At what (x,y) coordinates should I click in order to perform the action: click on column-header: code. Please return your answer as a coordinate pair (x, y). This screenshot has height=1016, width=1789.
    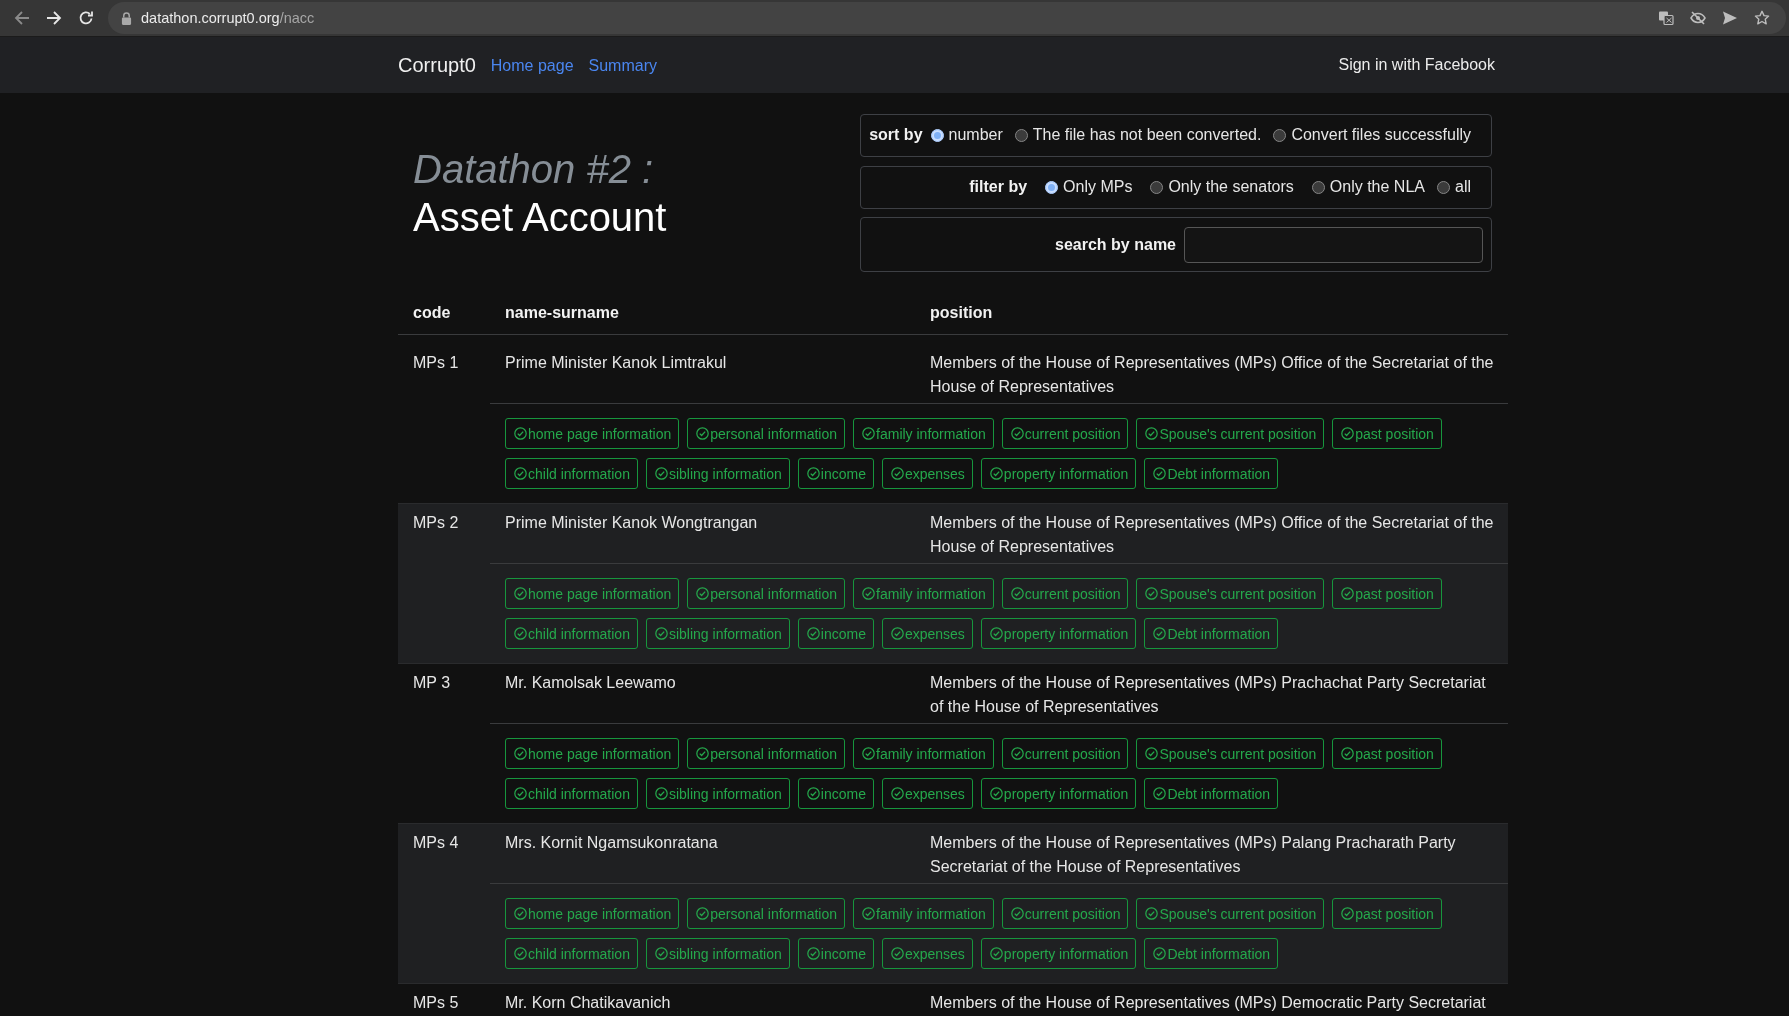
    Looking at the image, I should click on (432, 313).